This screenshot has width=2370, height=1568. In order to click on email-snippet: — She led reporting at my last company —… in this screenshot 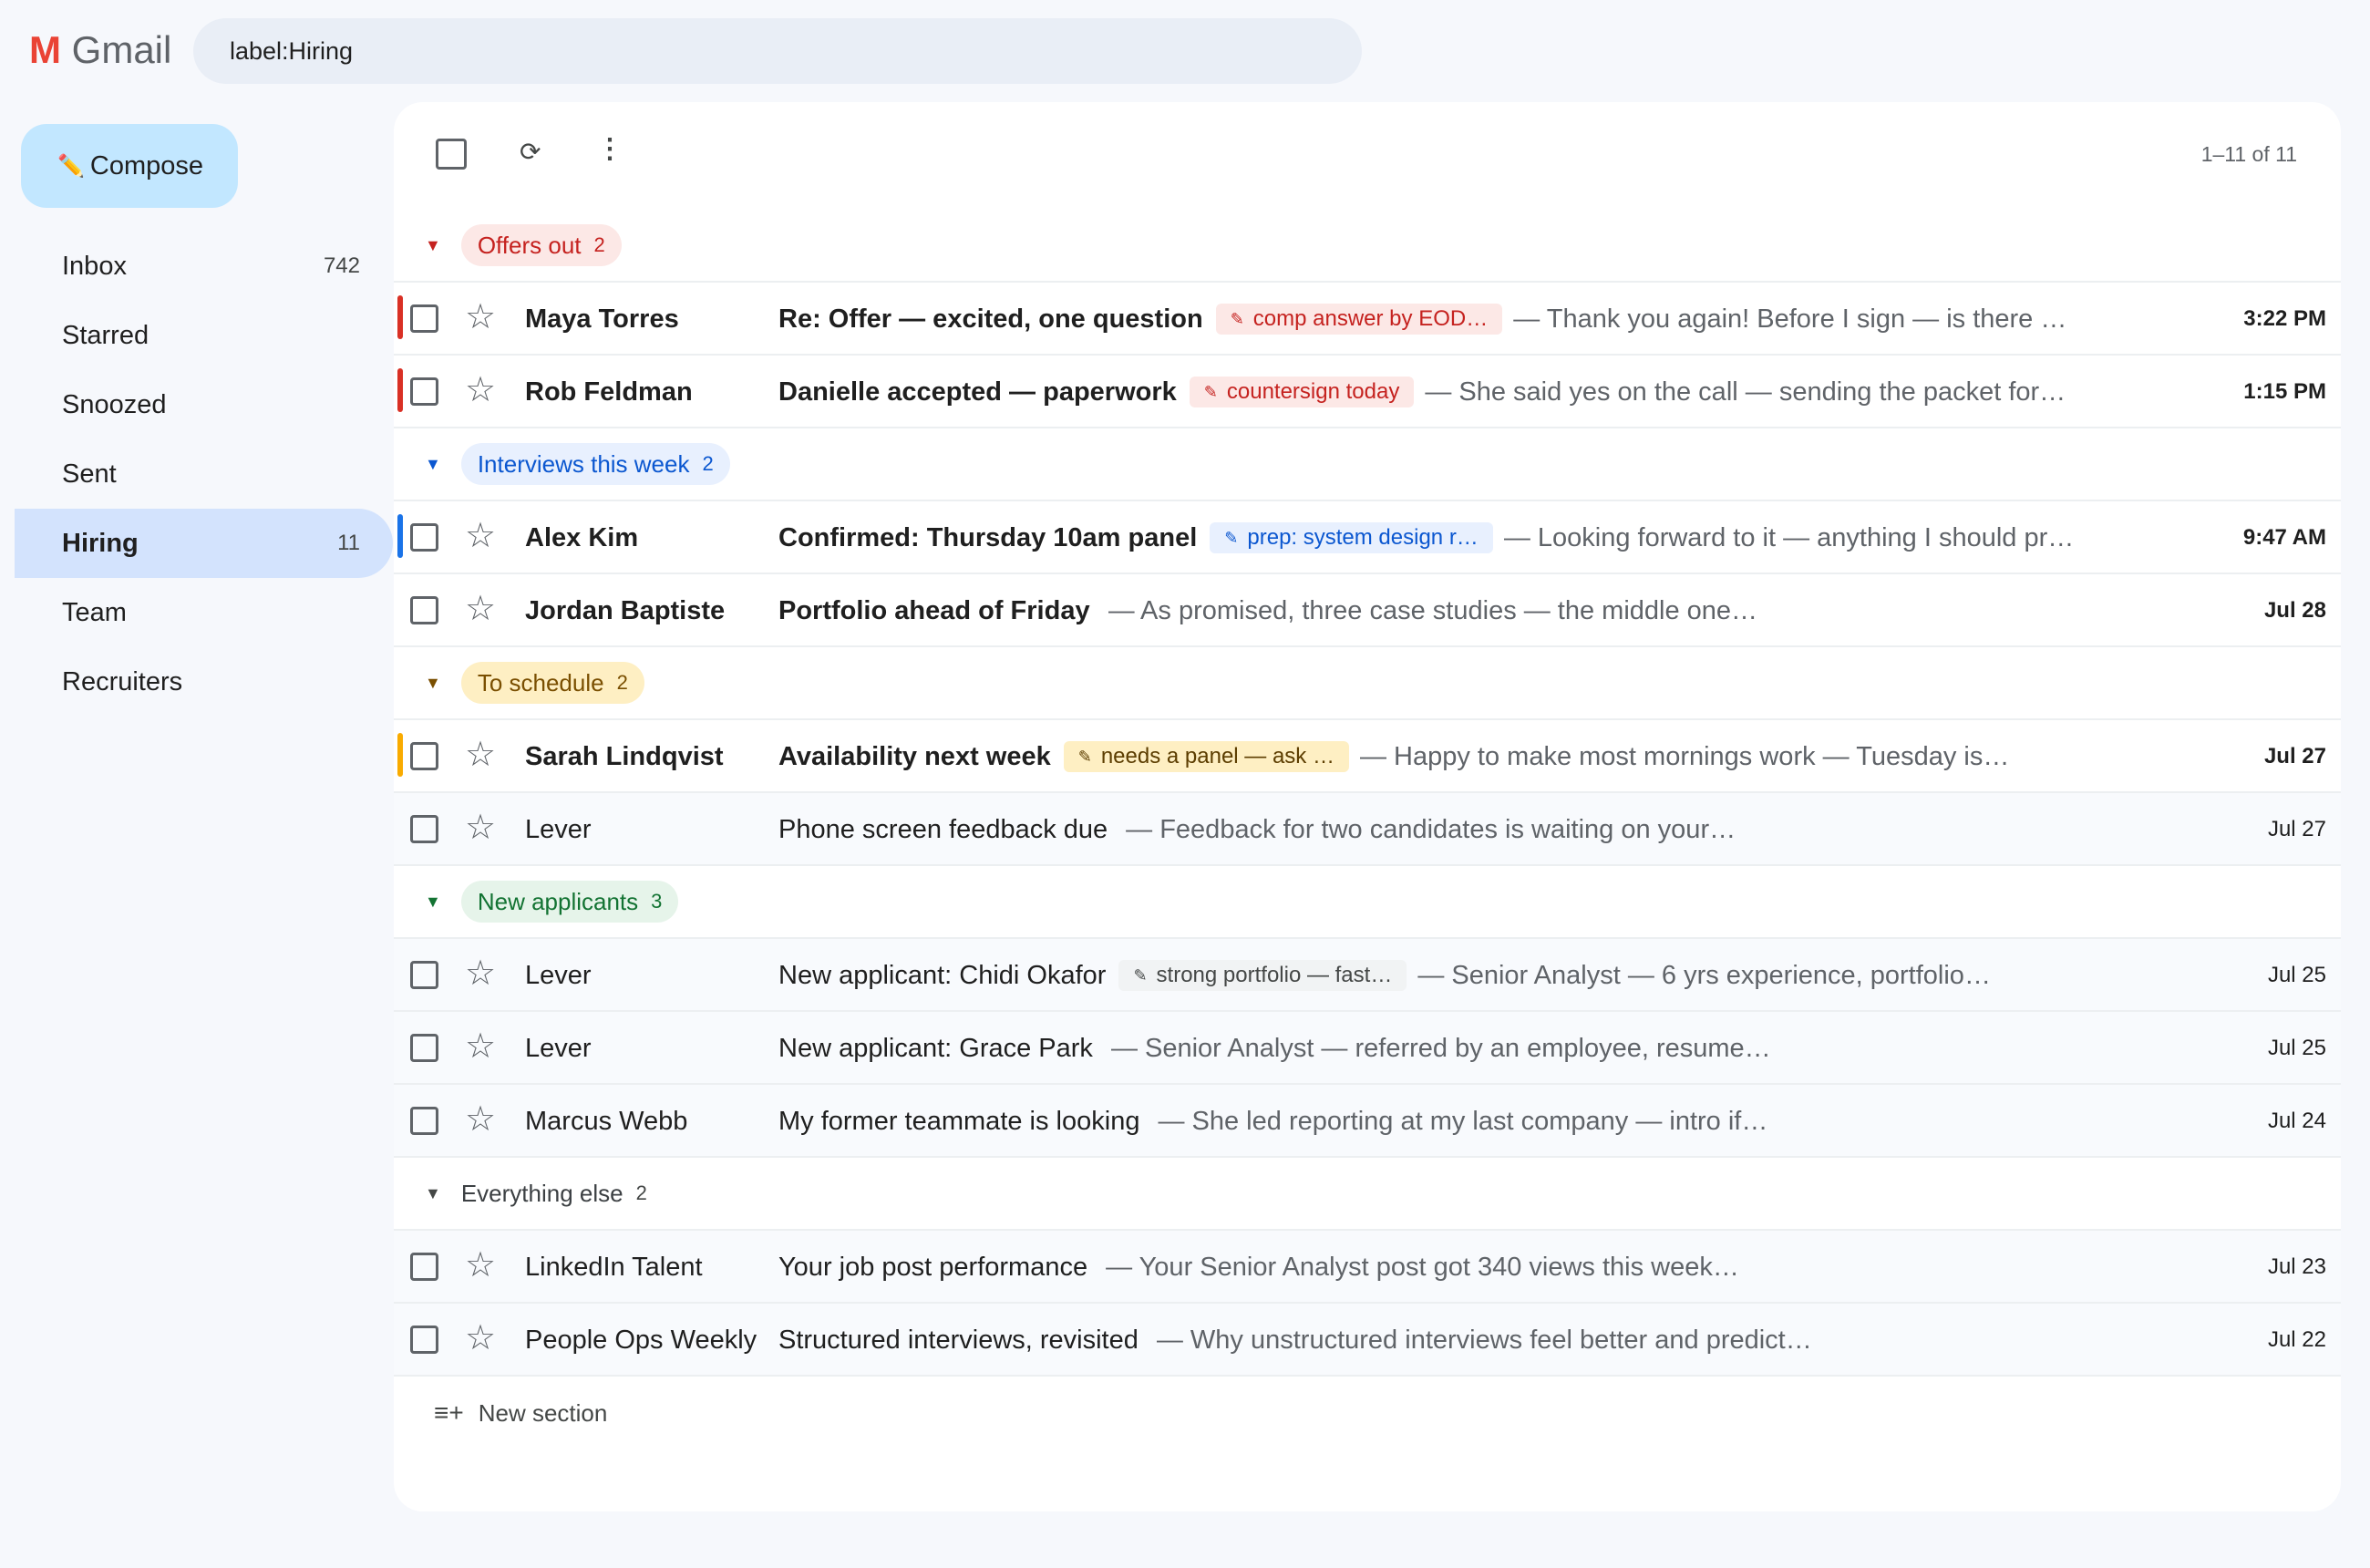, I will do `click(1463, 1121)`.